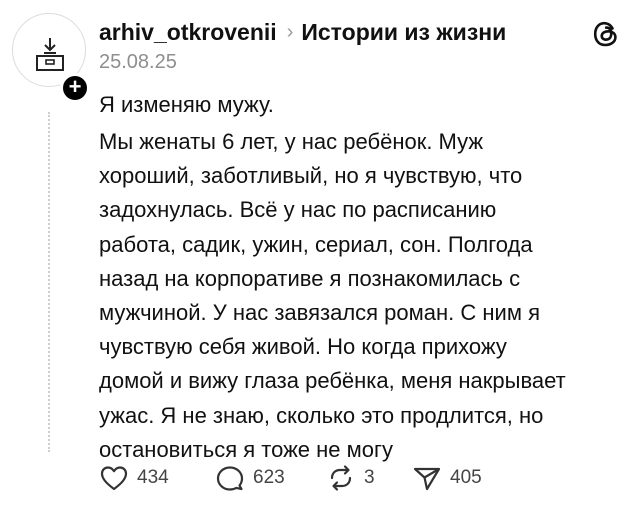  What do you see at coordinates (75, 88) in the screenshot?
I see `follow-plus-icon: +` at bounding box center [75, 88].